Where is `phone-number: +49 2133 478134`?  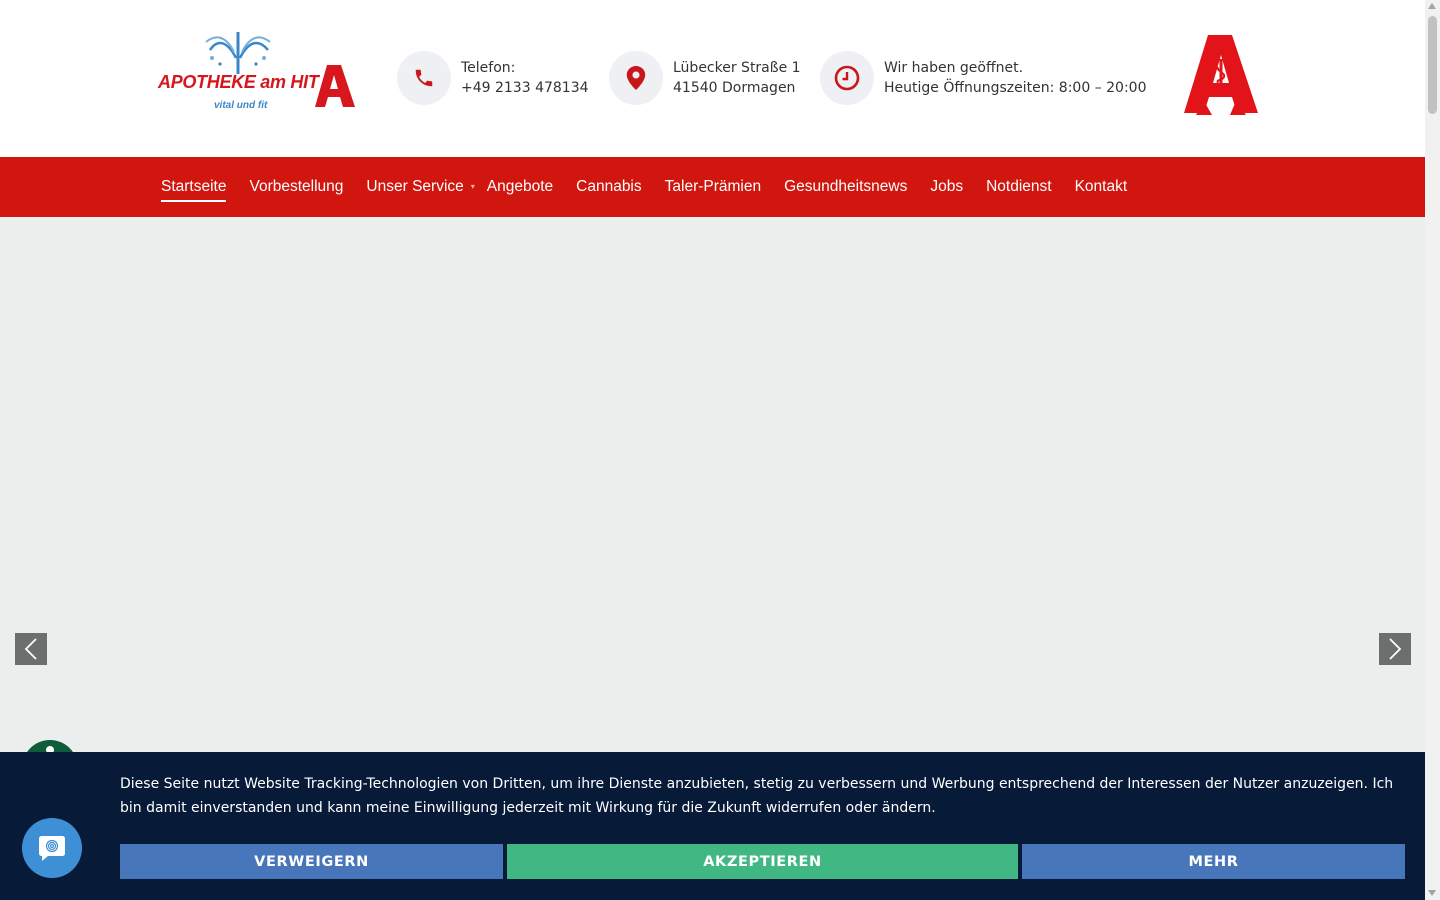
phone-number: +49 2133 478134 is located at coordinates (525, 88).